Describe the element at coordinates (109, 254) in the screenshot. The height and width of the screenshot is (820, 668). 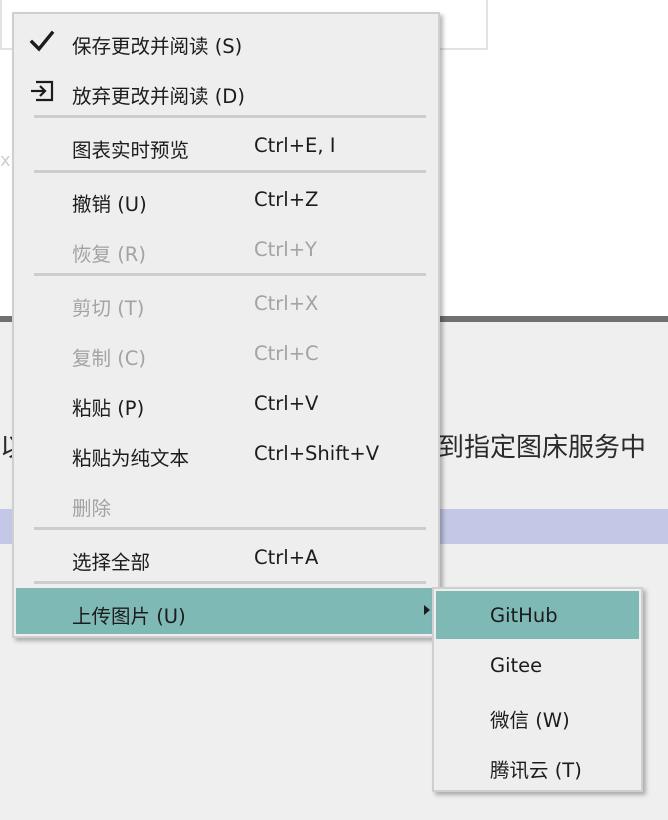
I see `menu-item-label: 恢复 (R)` at that location.